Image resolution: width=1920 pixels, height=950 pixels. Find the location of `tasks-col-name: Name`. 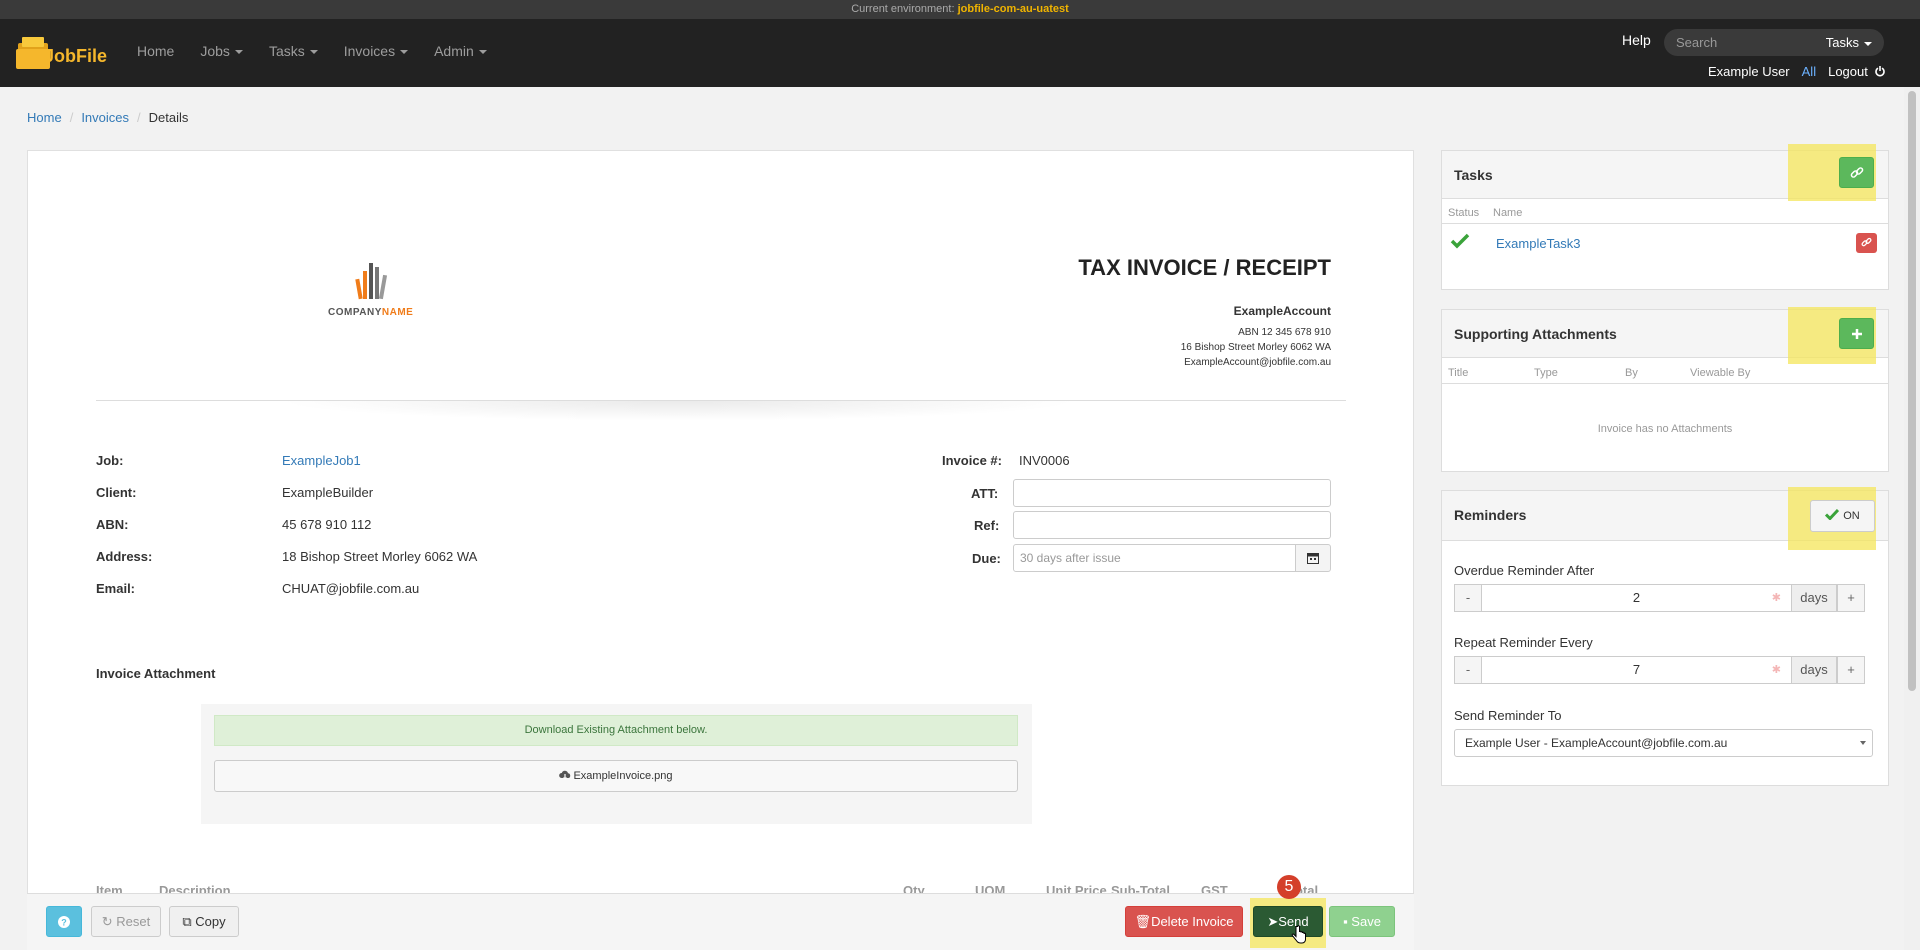

tasks-col-name: Name is located at coordinates (1508, 213).